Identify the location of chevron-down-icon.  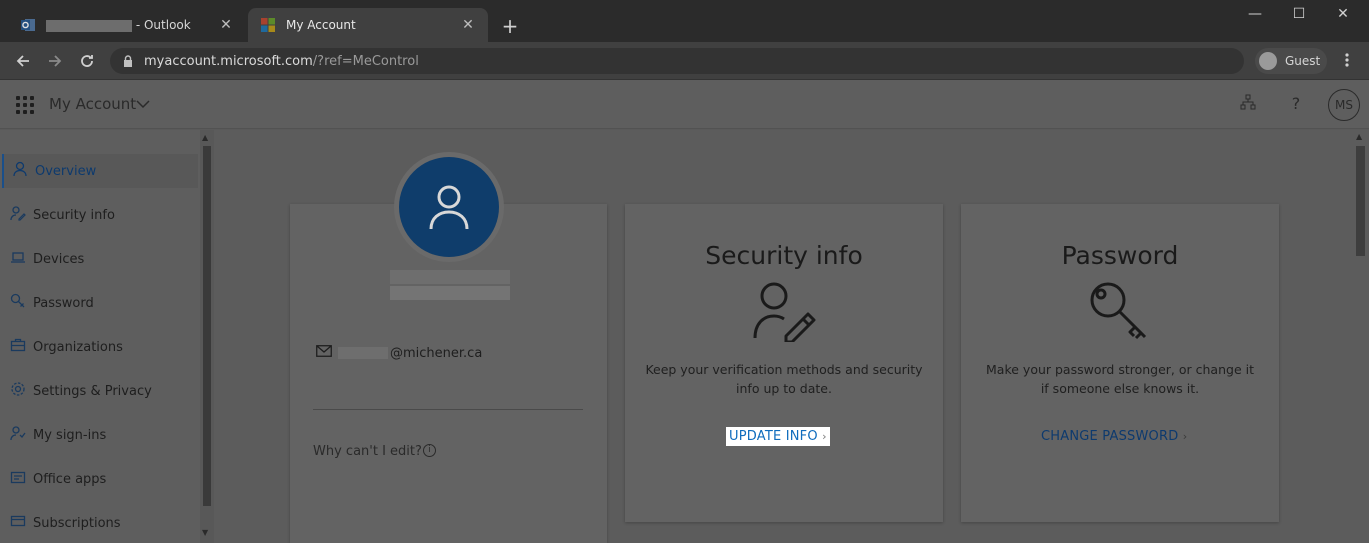
(143, 104).